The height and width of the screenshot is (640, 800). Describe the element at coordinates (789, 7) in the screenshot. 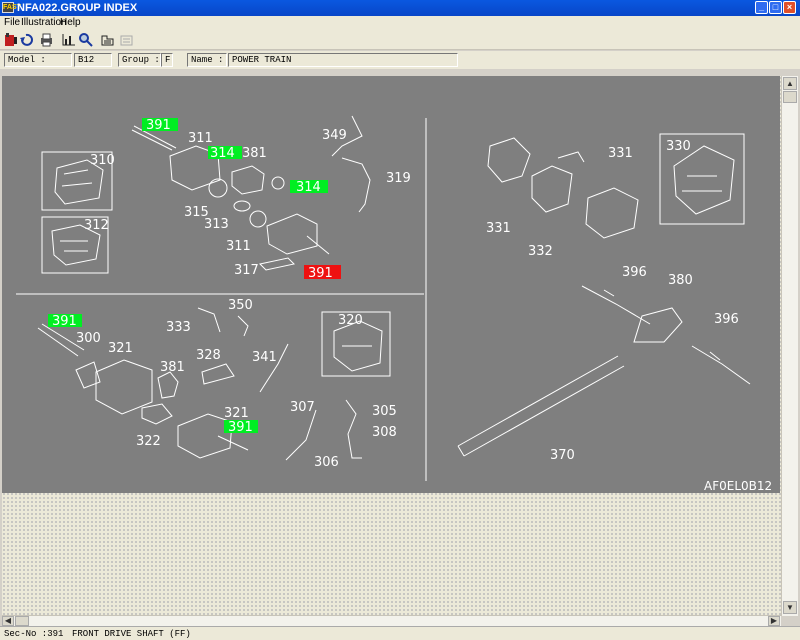

I see `close-button: ×` at that location.